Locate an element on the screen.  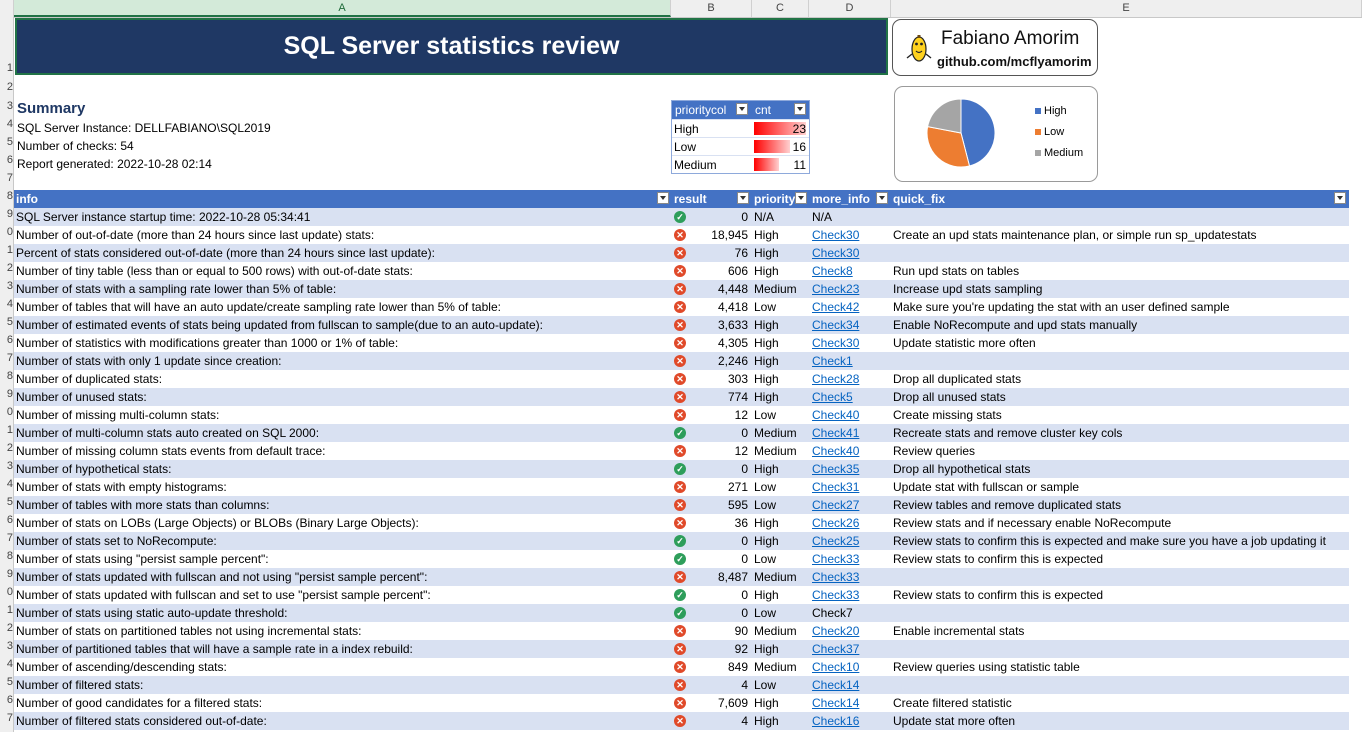
more-info-link: Check26 is located at coordinates (835, 523).